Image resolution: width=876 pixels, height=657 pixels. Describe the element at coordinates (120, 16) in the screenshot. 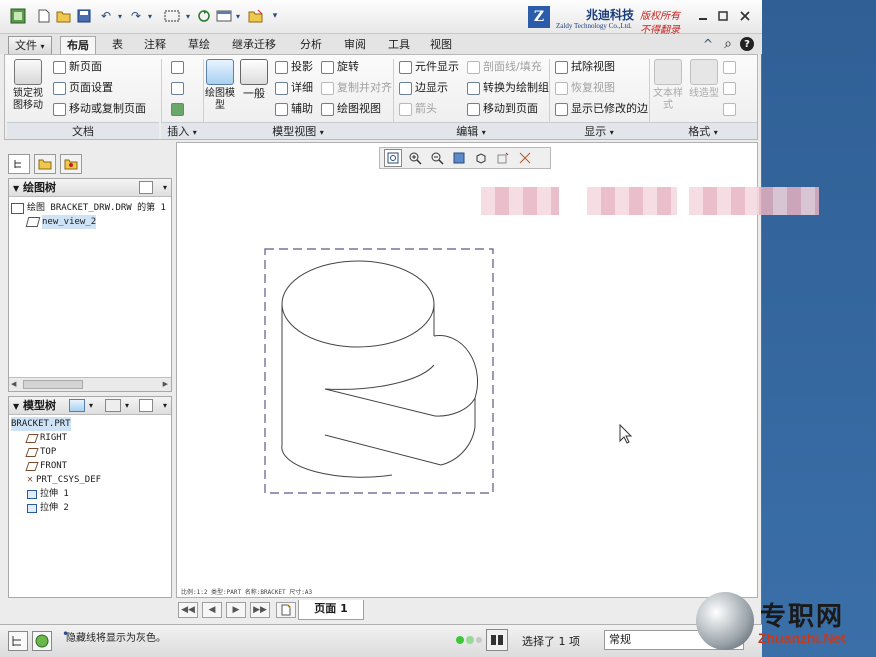

I see `undo-dropdown-icon: ▾` at that location.